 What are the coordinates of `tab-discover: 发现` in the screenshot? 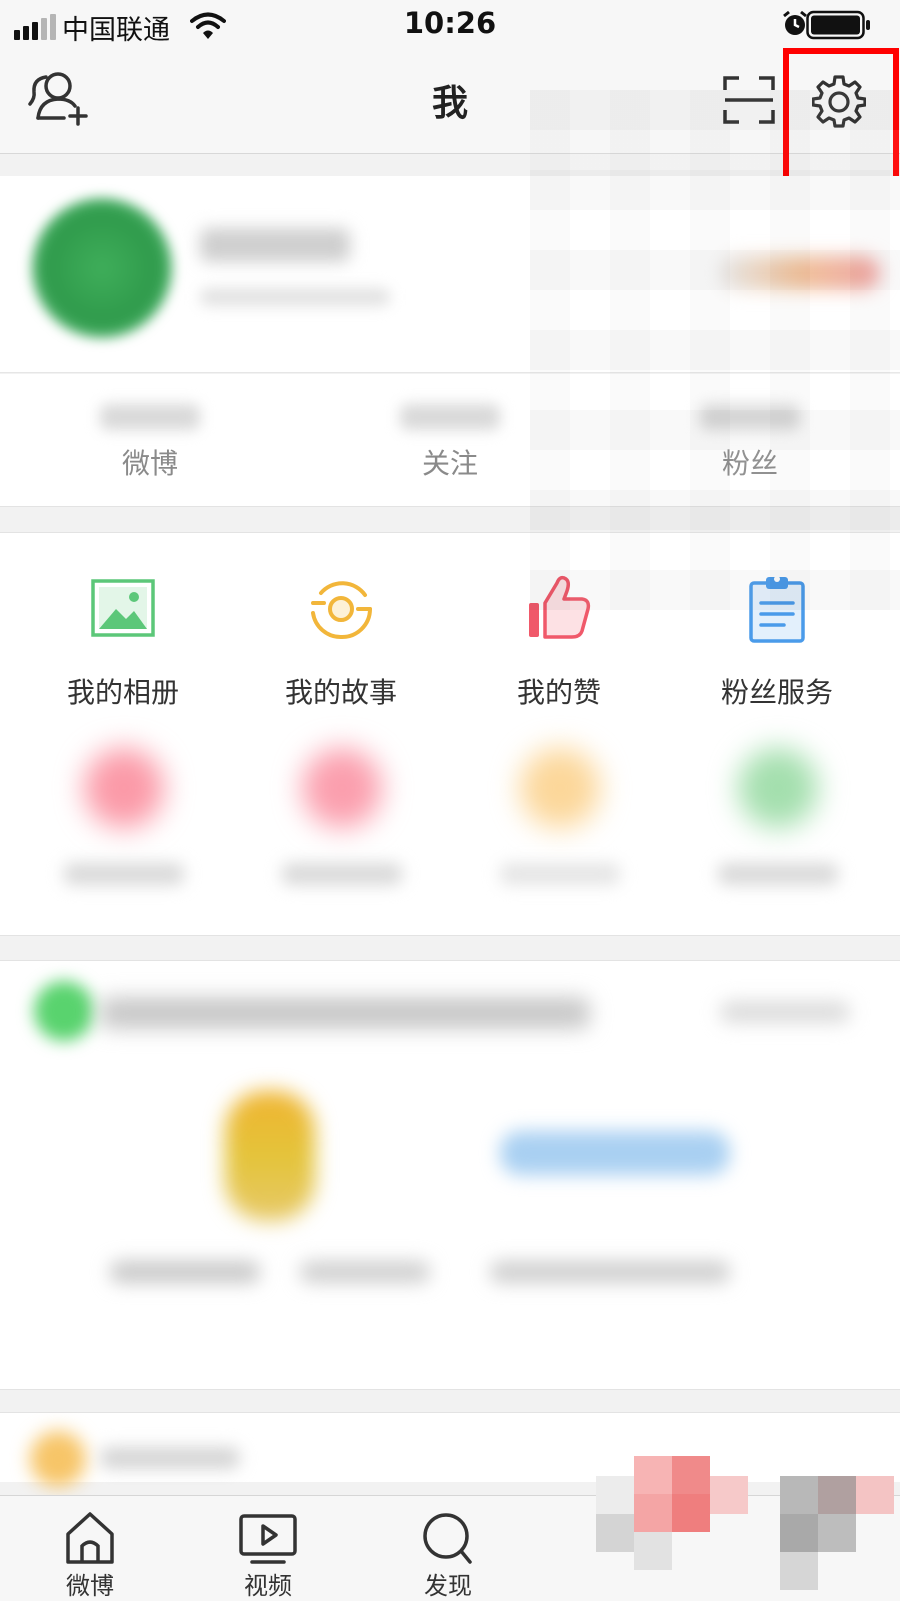 It's located at (448, 1548).